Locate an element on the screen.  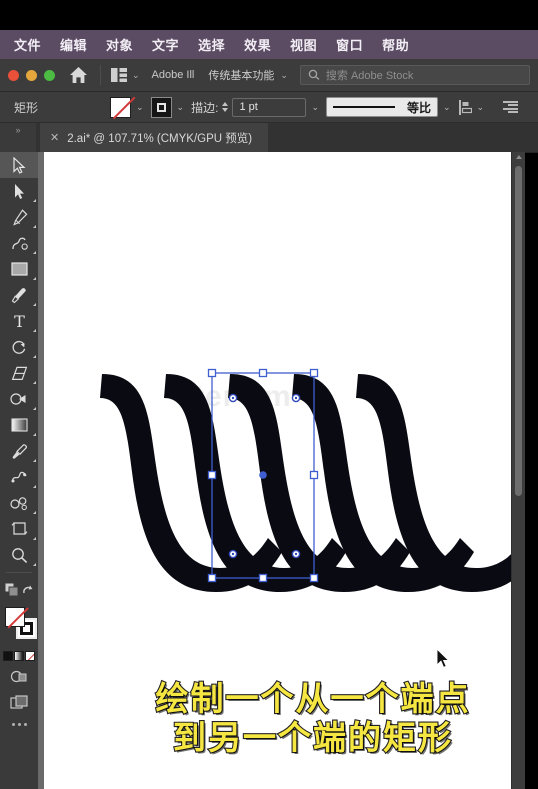
vertical-scrollbar is located at coordinates (518, 470).